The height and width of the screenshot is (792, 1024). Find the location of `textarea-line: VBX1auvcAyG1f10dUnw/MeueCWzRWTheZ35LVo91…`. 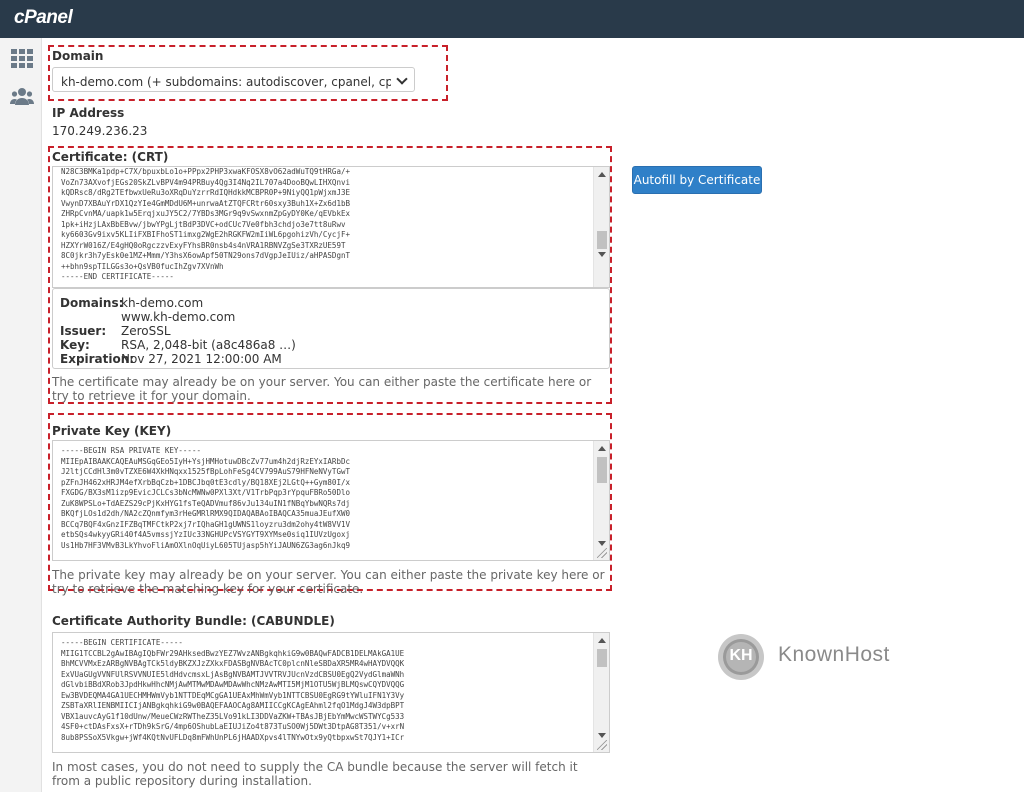

textarea-line: VBX1auvcAyG1f10dUnw/MeueCWzRWTheZ35LVo91… is located at coordinates (233, 716).